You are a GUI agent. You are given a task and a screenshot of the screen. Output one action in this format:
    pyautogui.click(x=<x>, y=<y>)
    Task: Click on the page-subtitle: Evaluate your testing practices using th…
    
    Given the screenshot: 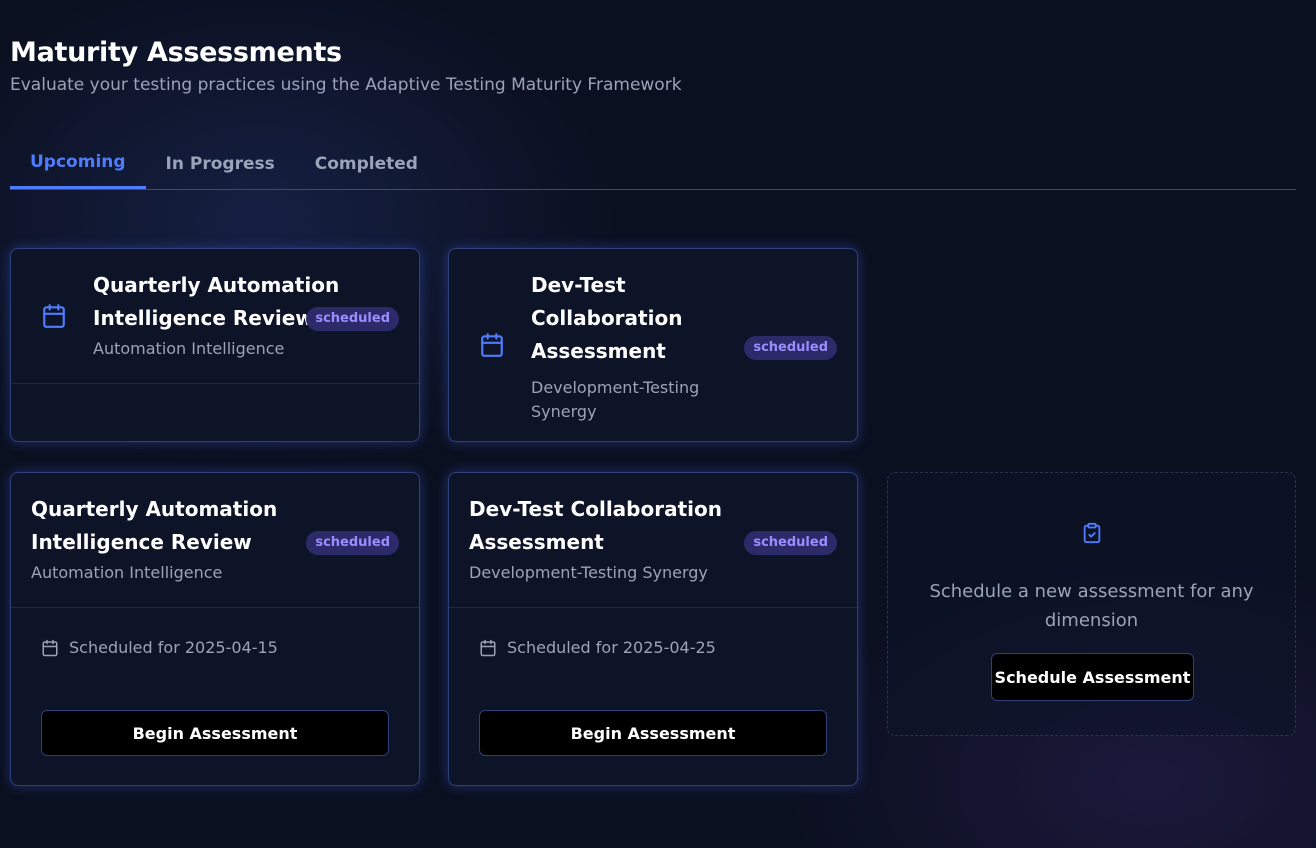 What is the action you would take?
    pyautogui.click(x=346, y=85)
    